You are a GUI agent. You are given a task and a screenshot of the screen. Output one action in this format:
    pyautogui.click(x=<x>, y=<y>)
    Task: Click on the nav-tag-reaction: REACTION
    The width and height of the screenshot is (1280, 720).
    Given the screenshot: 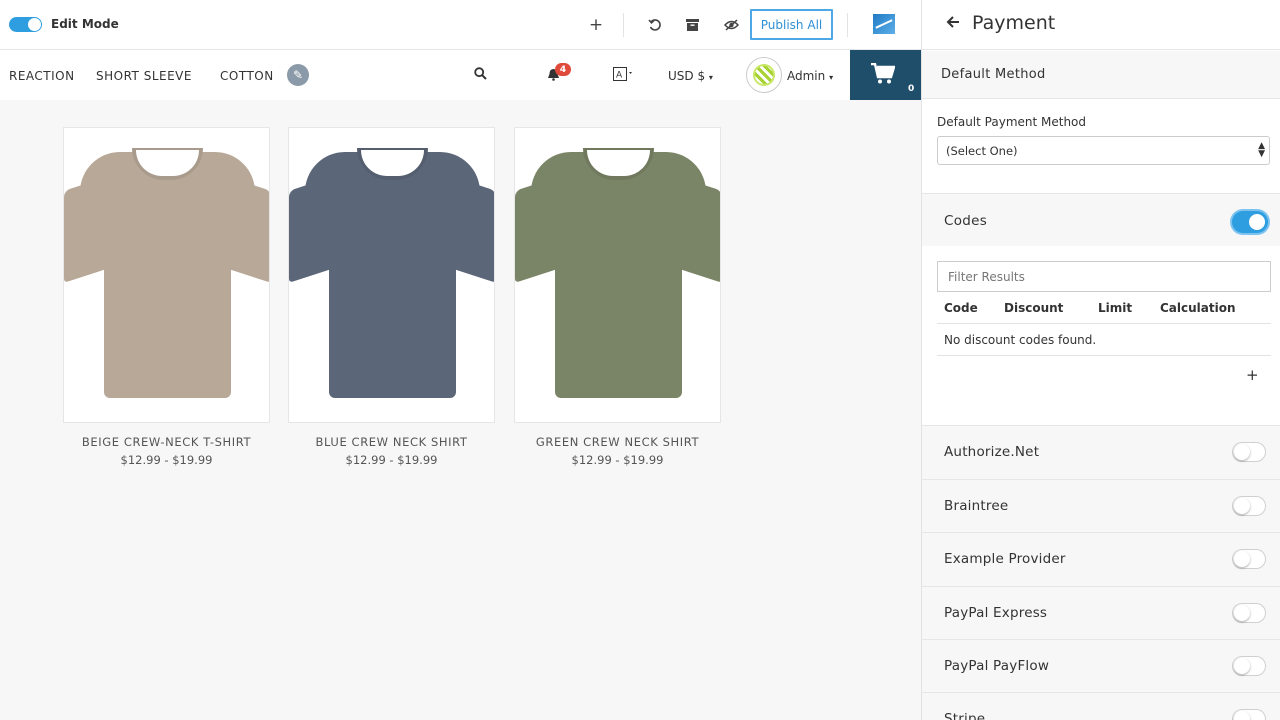 What is the action you would take?
    pyautogui.click(x=42, y=76)
    